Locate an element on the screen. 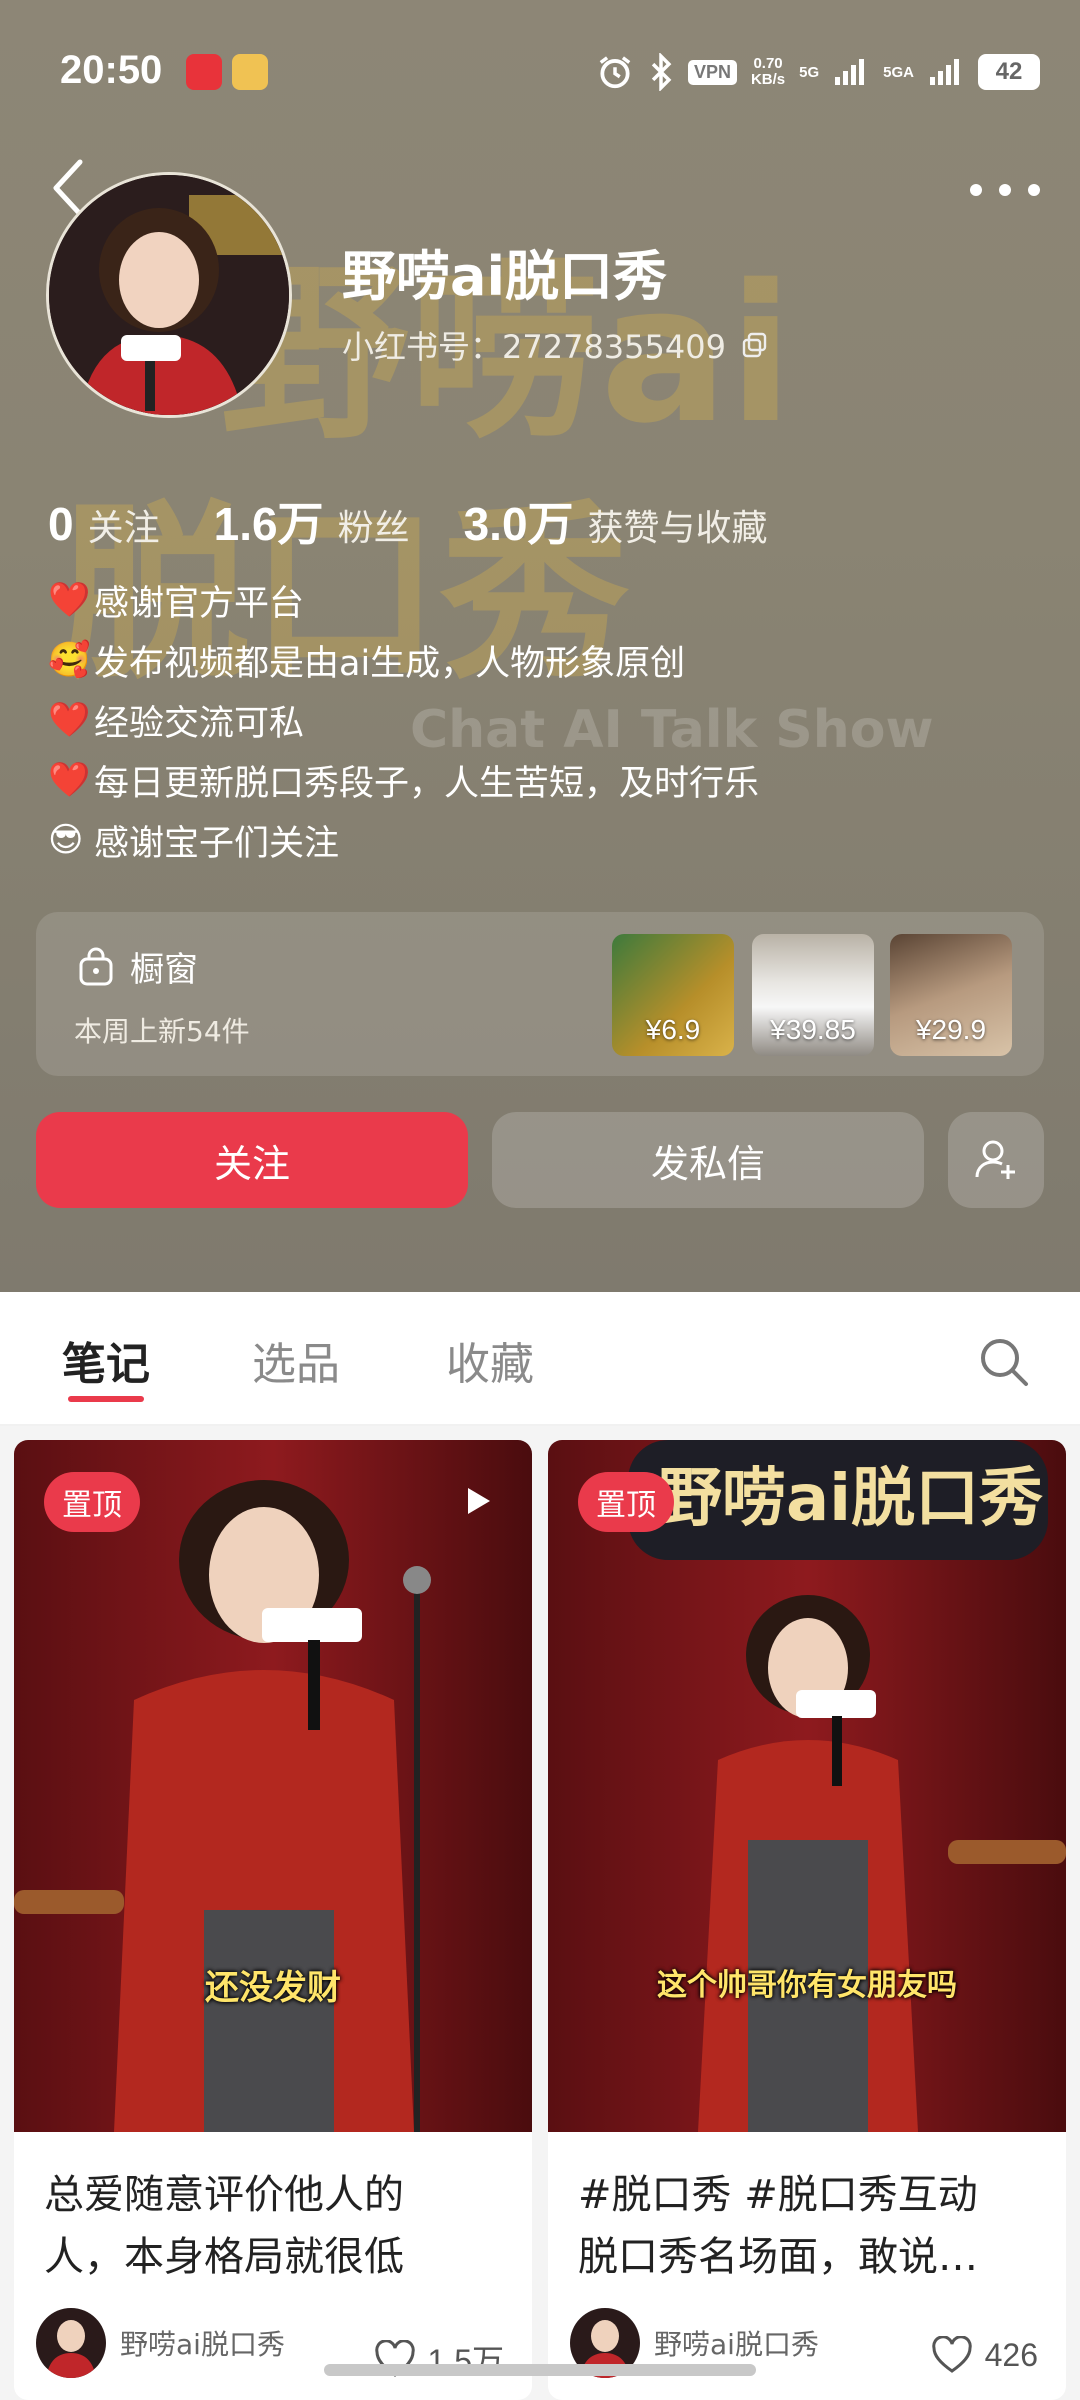 The height and width of the screenshot is (2400, 1080). note-cover: 野唠ai脱口秀 这个帅哥你有女朋友吗 置顶 is located at coordinates (807, 1786).